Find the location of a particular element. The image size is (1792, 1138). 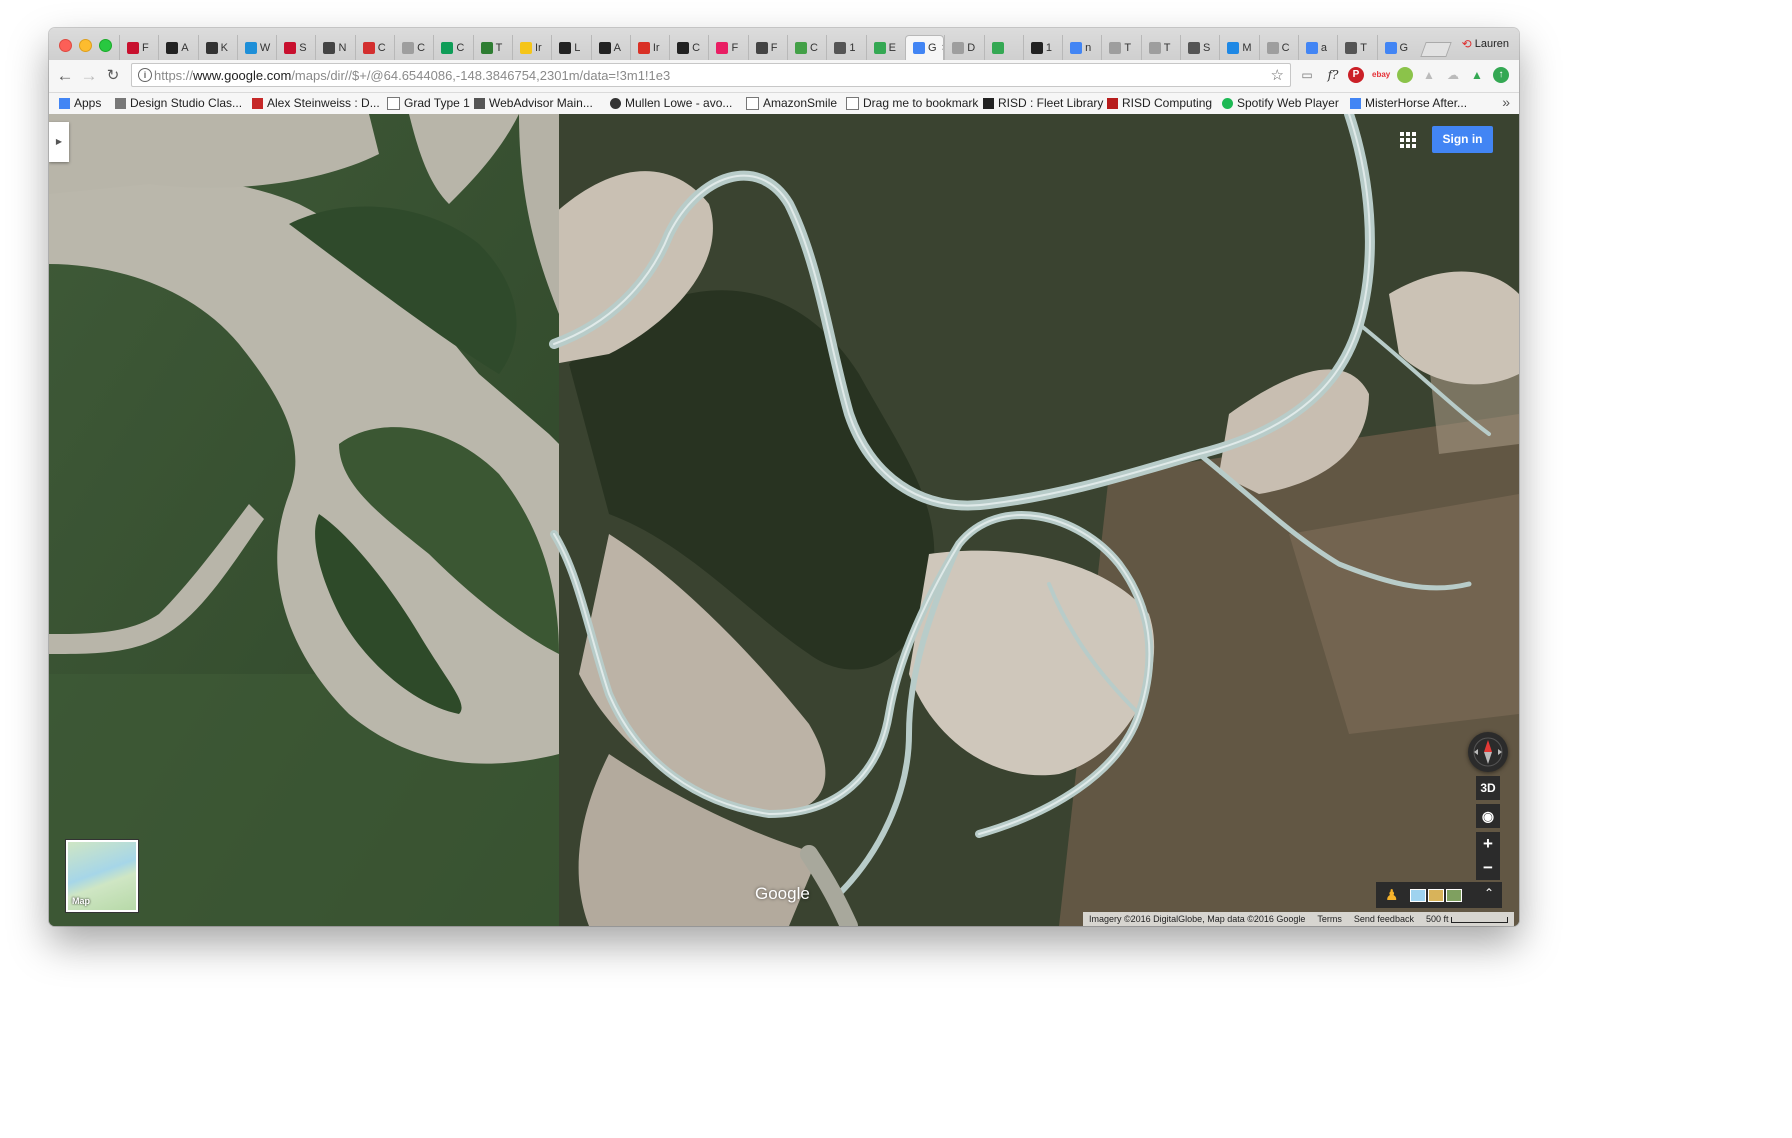

browser-tab: K is located at coordinates (217, 47).